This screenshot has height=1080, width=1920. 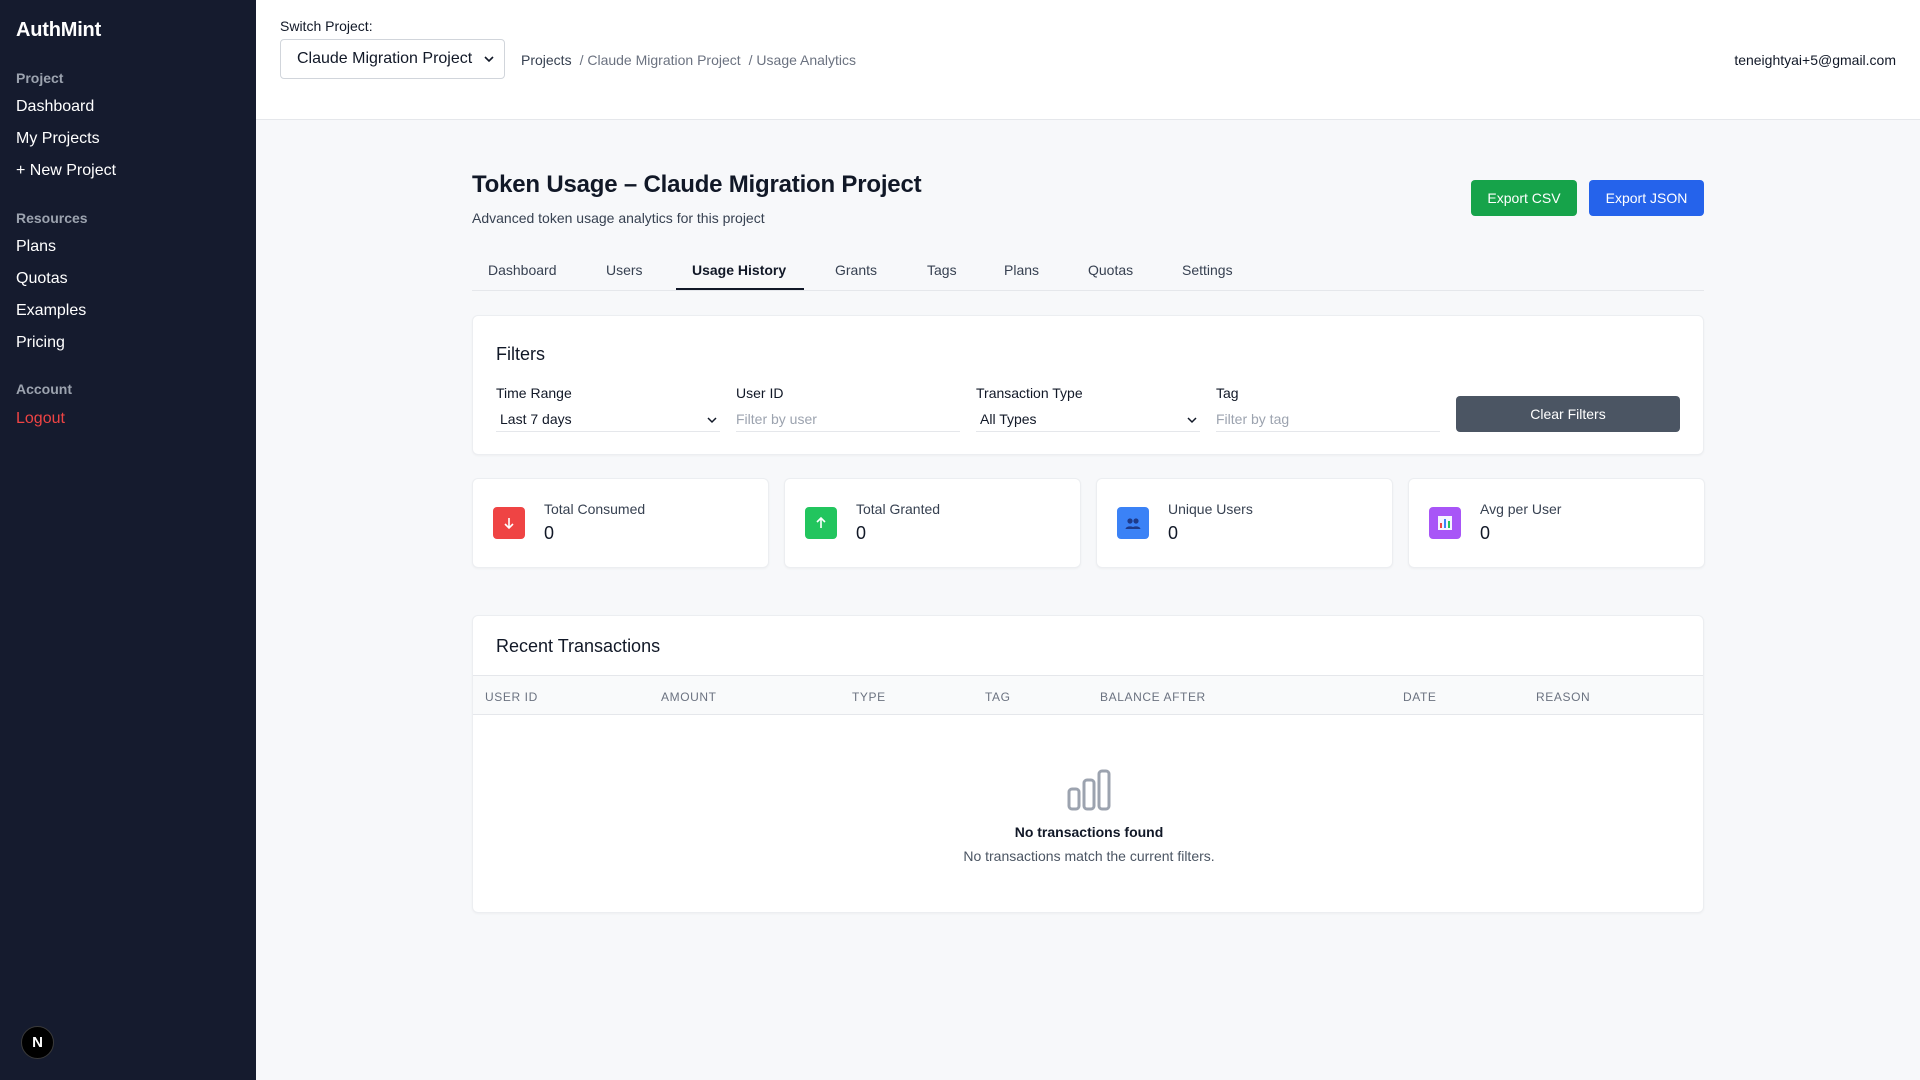 What do you see at coordinates (1133, 523) in the screenshot?
I see `users-icon` at bounding box center [1133, 523].